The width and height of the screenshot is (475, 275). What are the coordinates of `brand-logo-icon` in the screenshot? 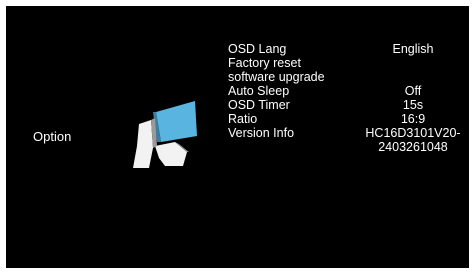 It's located at (165, 134).